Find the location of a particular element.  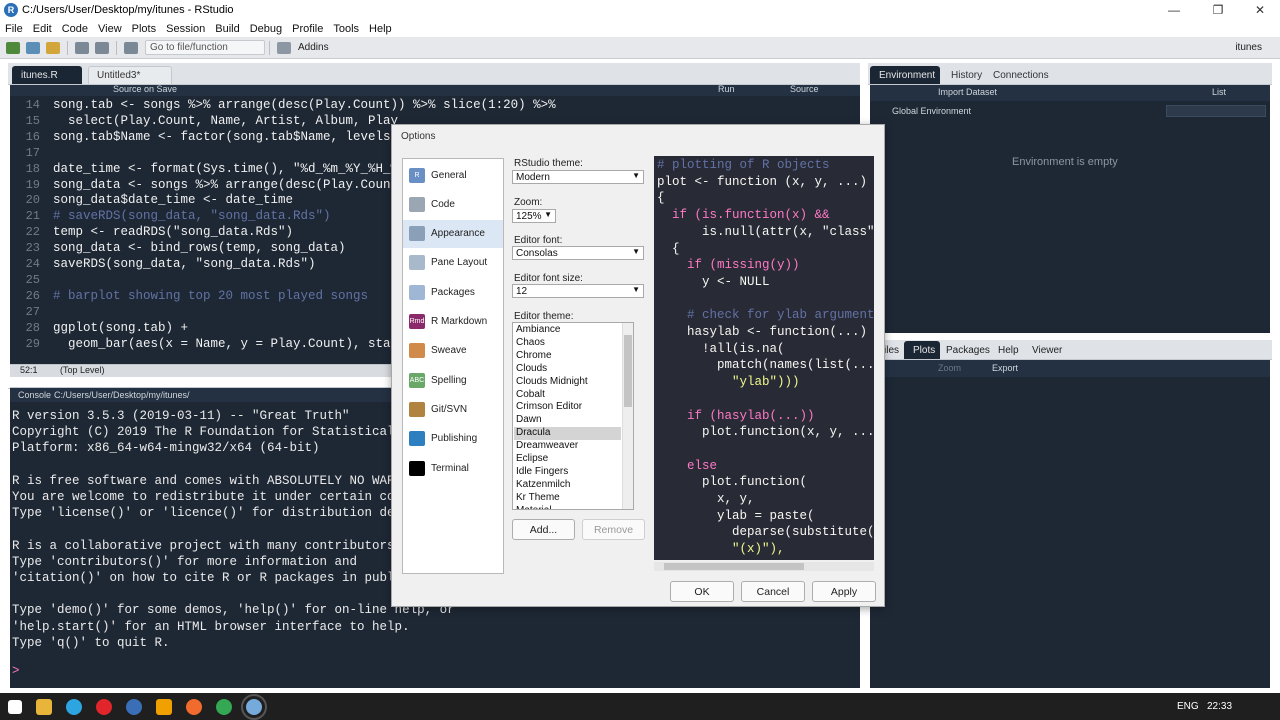

project-menu: itunes is located at coordinates (1248, 47).